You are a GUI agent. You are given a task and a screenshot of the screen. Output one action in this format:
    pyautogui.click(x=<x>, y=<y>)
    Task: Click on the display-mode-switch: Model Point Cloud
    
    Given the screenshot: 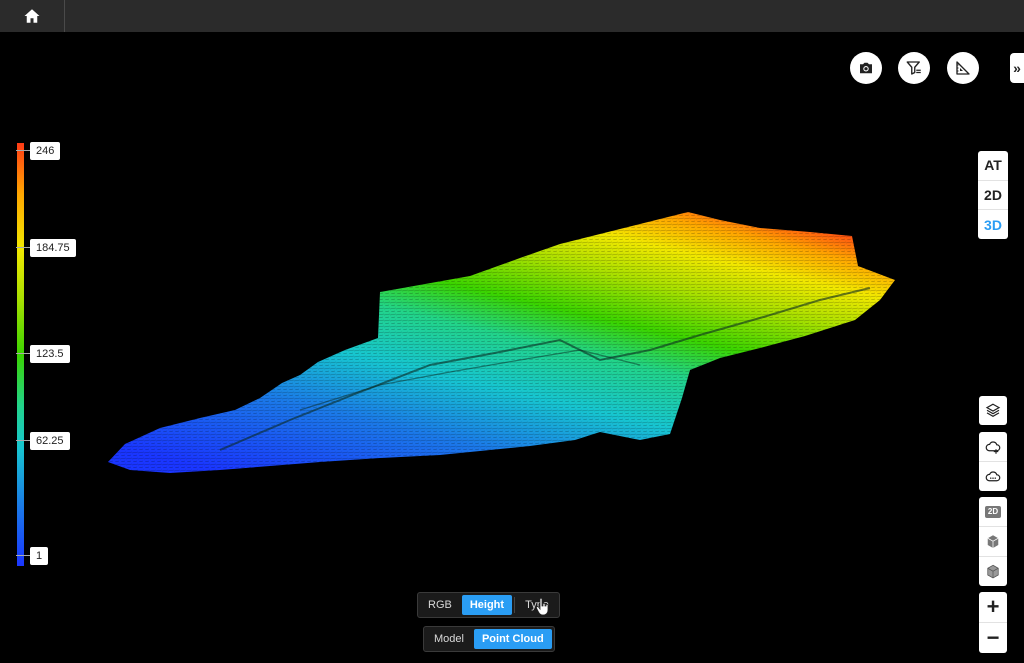 What is the action you would take?
    pyautogui.click(x=489, y=639)
    